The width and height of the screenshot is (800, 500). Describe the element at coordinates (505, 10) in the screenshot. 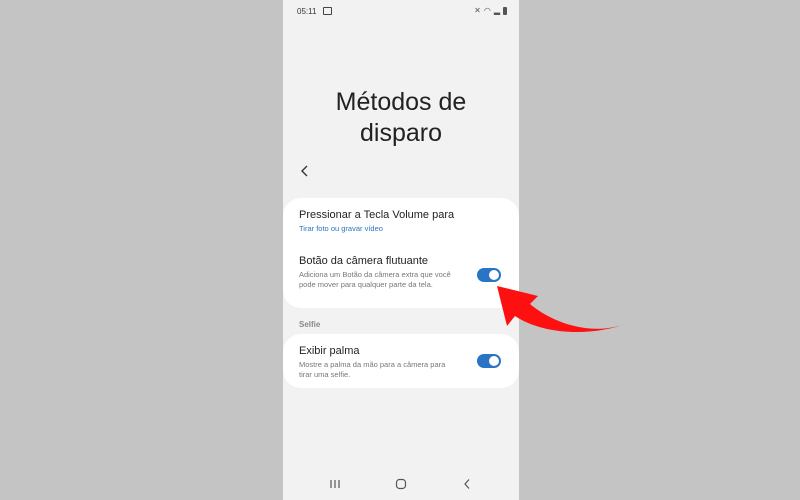

I see `battery-icon` at that location.